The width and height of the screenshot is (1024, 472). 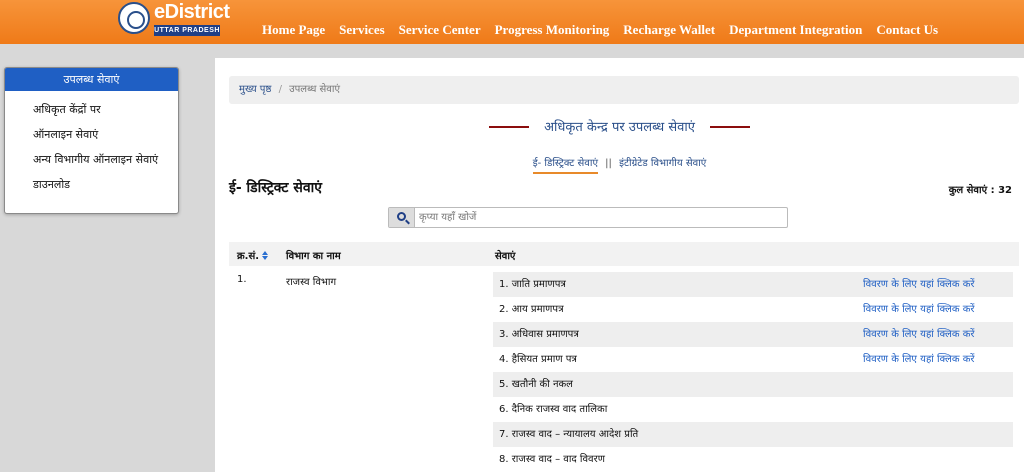 What do you see at coordinates (361, 30) in the screenshot?
I see `nav-services: Services` at bounding box center [361, 30].